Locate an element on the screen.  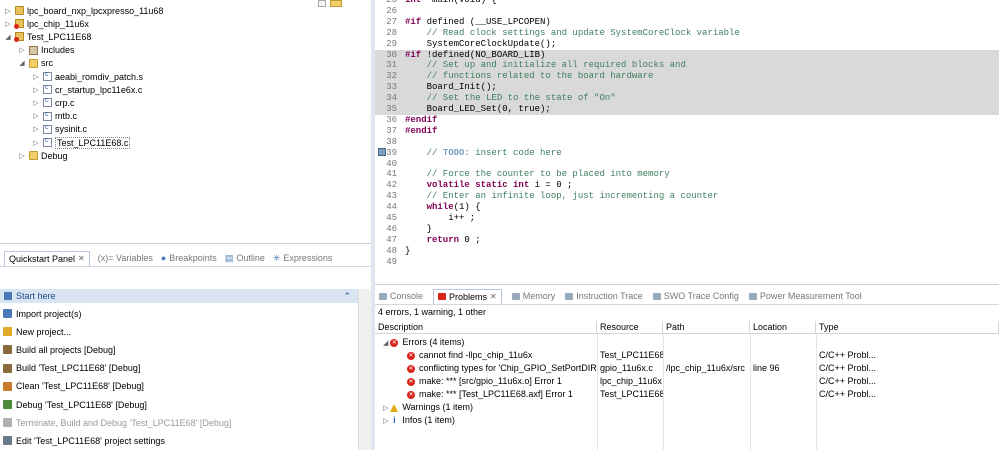
code-line: 47 return 0 ; is located at coordinates (687, 240).